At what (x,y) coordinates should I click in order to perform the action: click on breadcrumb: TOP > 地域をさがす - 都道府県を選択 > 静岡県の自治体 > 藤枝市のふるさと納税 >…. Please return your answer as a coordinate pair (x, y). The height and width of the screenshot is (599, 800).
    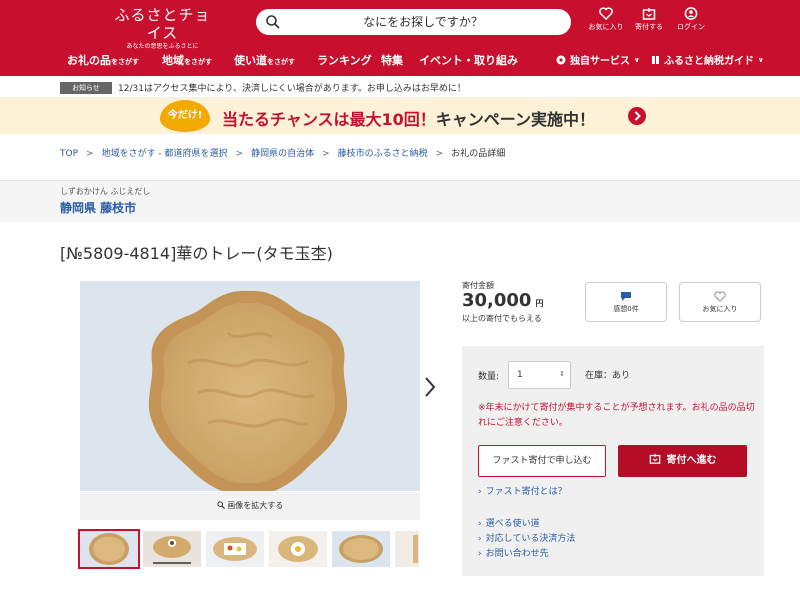
    Looking at the image, I should click on (283, 154).